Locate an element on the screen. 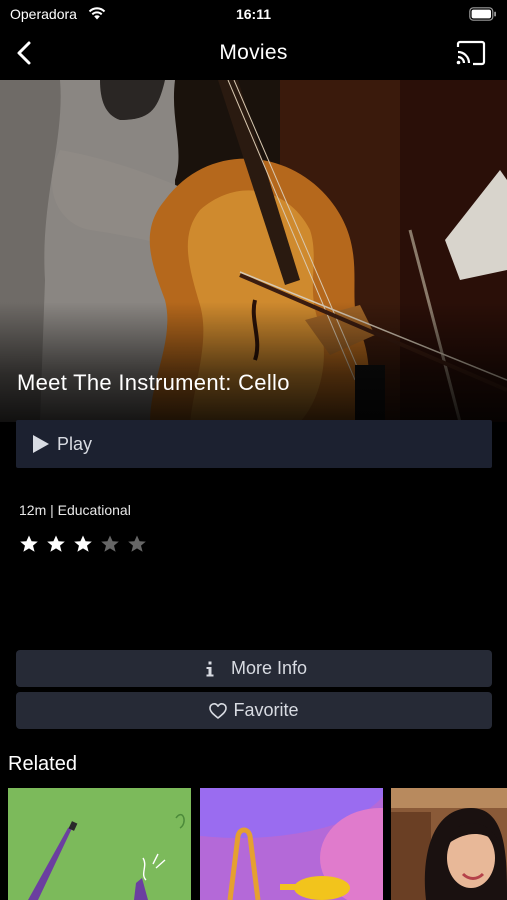 Image resolution: width=507 pixels, height=900 pixels. trombone-thumbnail-image is located at coordinates (291, 844).